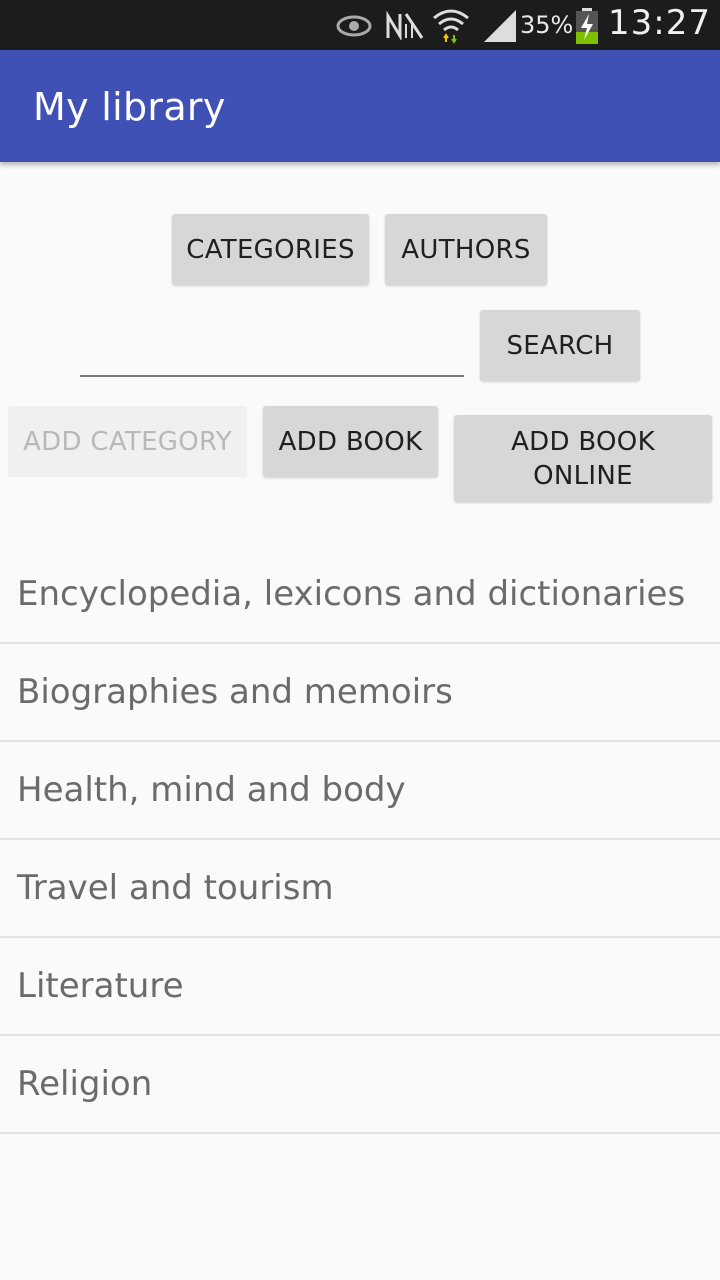 Image resolution: width=720 pixels, height=1280 pixels. What do you see at coordinates (405, 27) in the screenshot?
I see `no-sim-icon` at bounding box center [405, 27].